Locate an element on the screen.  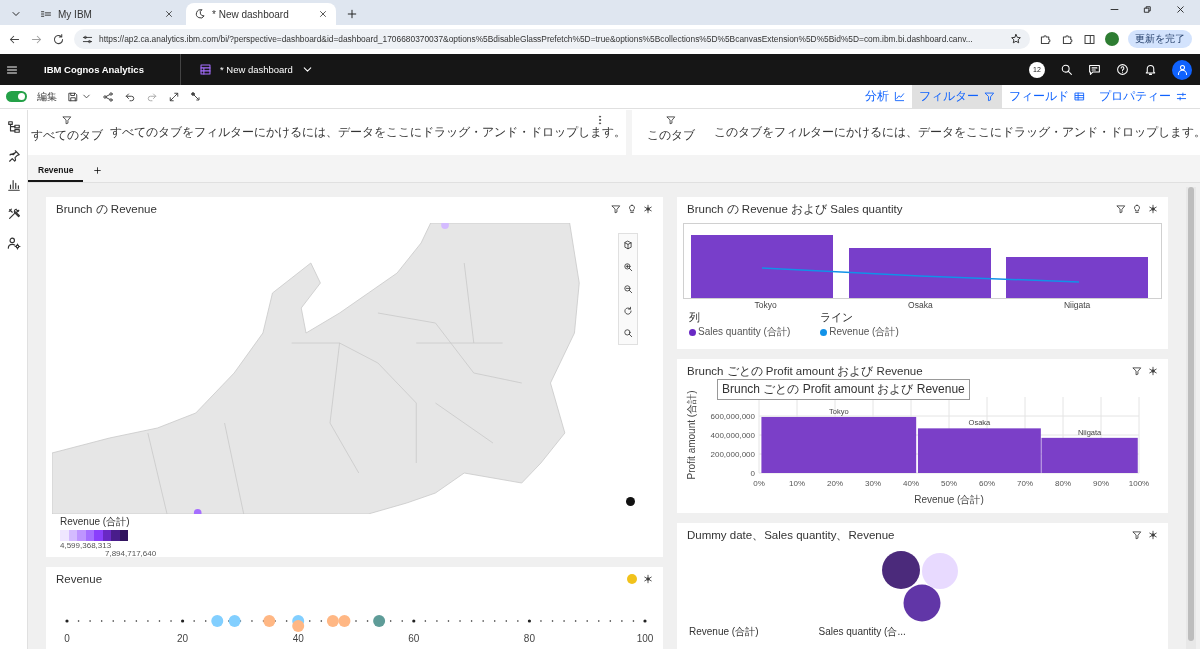
x-tick-label: 50% is located at coordinates (949, 483).